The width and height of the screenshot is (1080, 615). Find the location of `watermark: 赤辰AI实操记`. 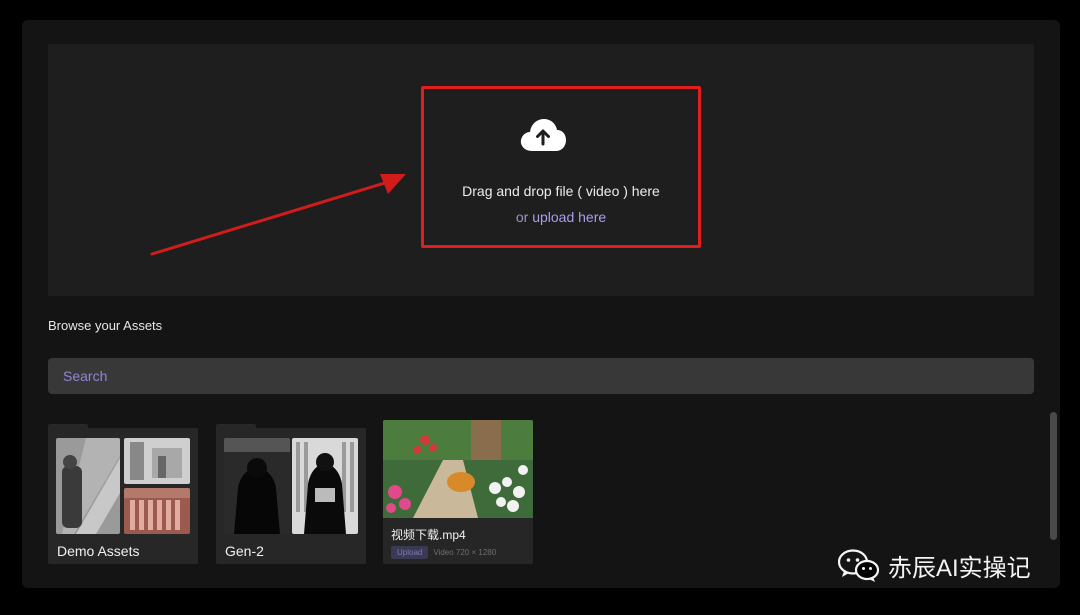

watermark: 赤辰AI实操记 is located at coordinates (934, 565).